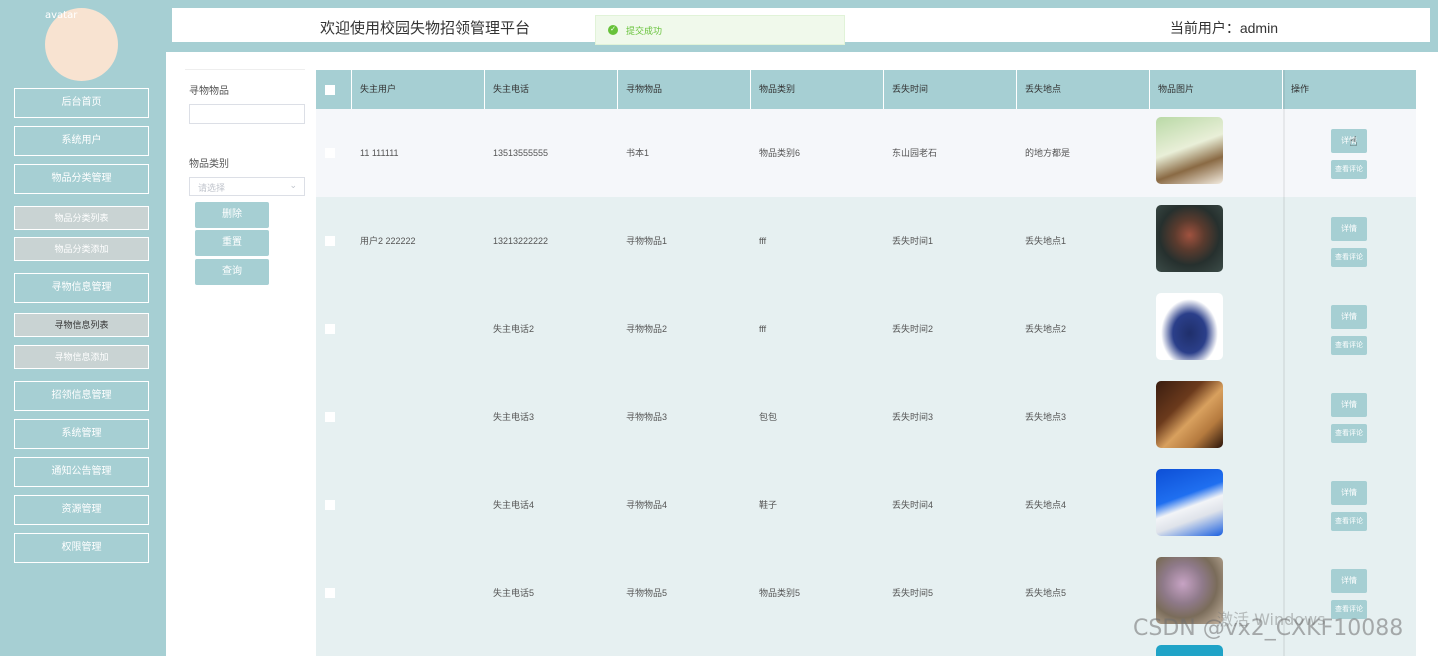  I want to click on column-header-place: 丢失地点, so click(1083, 89).